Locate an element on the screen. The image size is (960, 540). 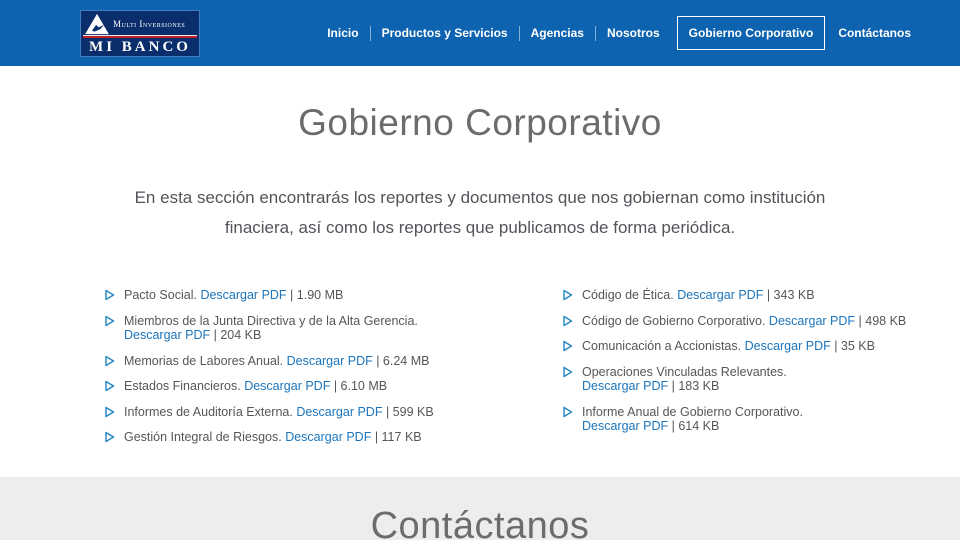
document-name: Informe Anual de Gobierno Corporativo. is located at coordinates (692, 411).